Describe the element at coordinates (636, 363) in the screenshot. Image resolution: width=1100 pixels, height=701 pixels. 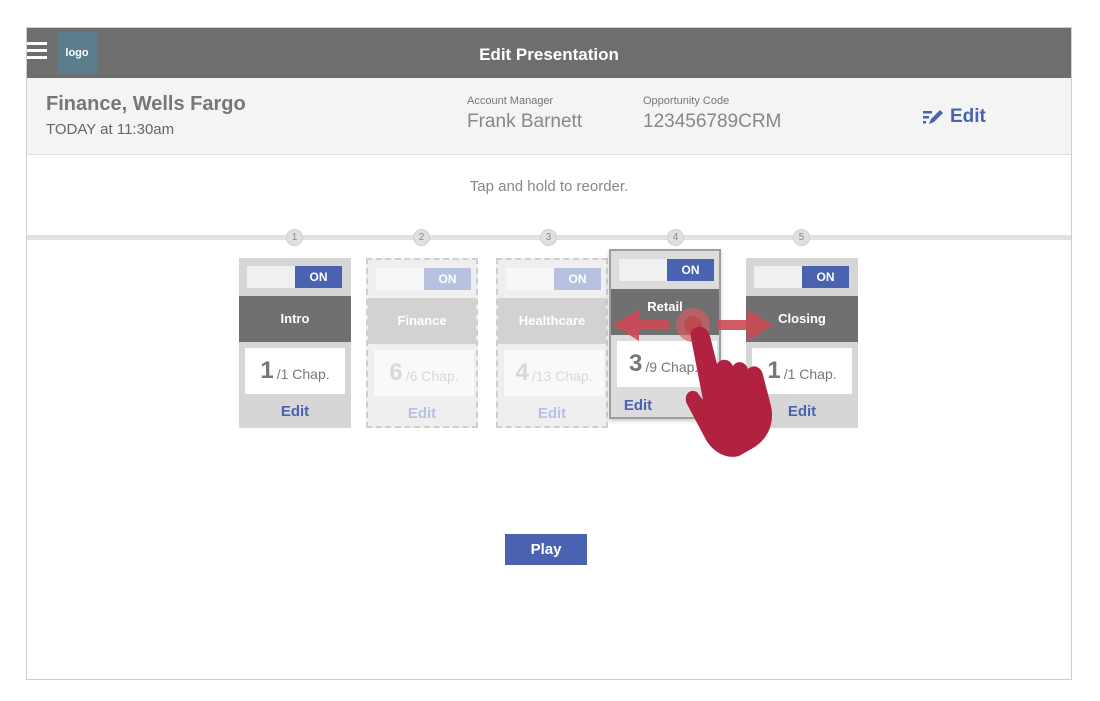
I see `chapters-selected: 3` at that location.